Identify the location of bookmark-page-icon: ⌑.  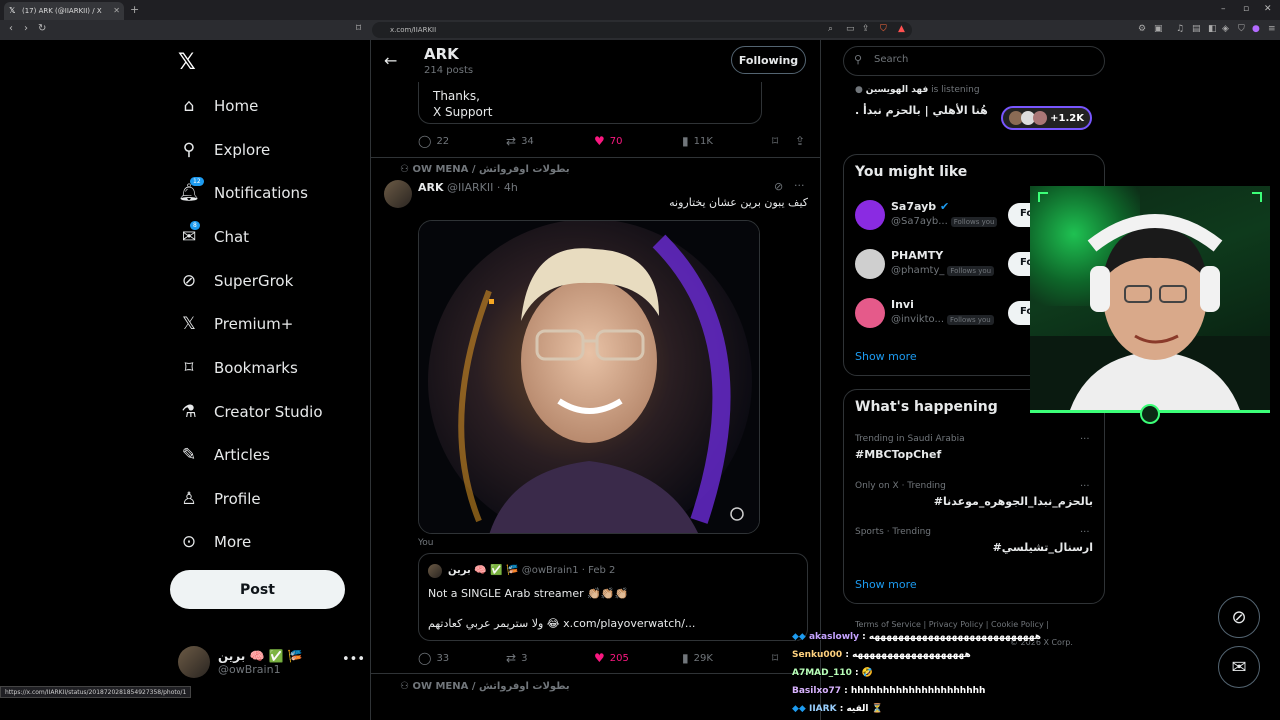
(358, 28).